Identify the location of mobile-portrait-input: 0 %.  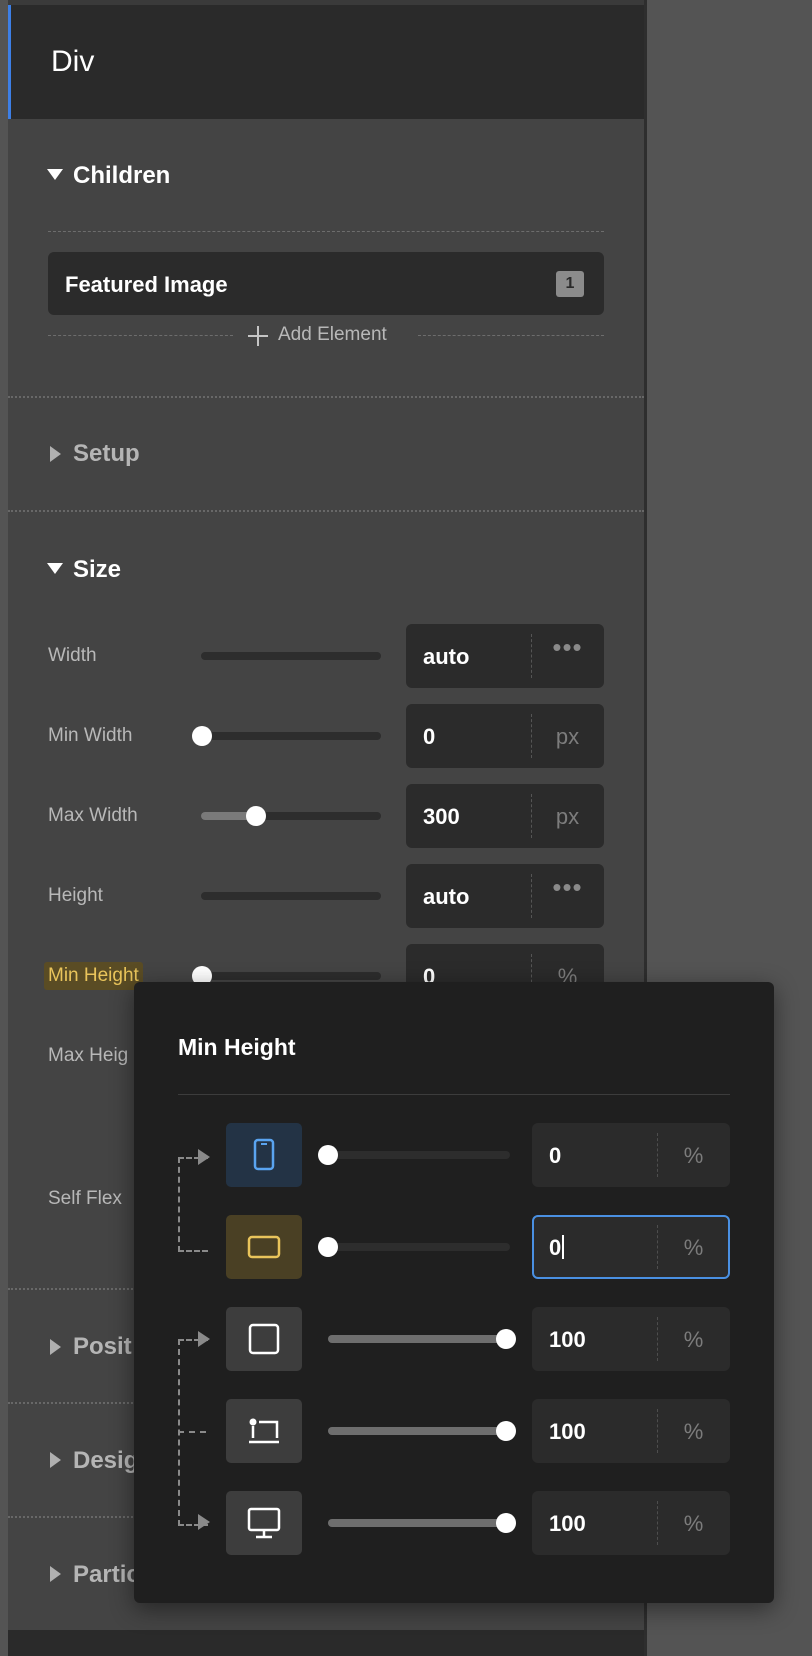
(631, 1155).